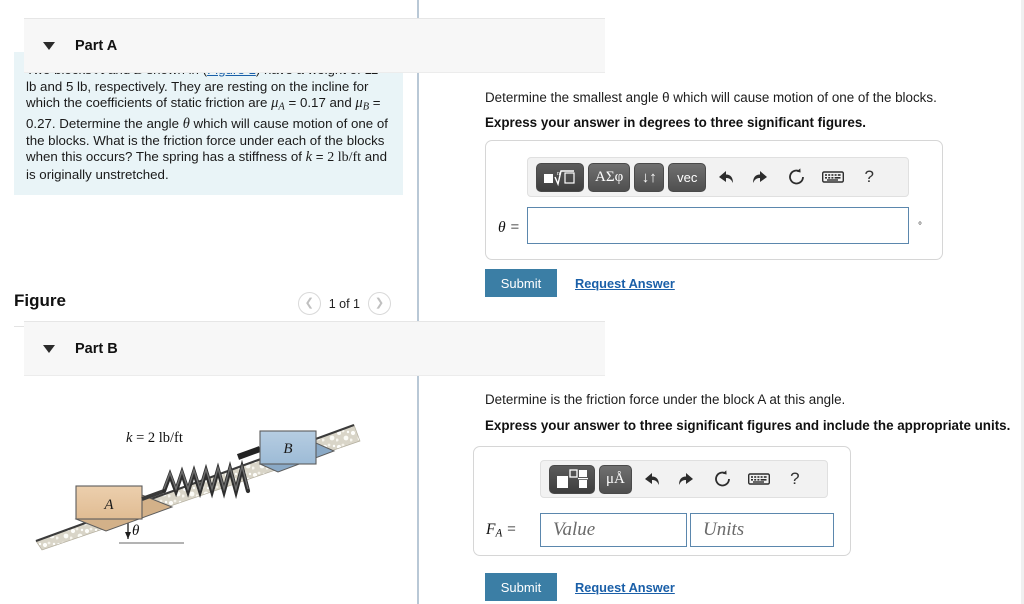  I want to click on chevron-right-icon: ❯, so click(379, 303).